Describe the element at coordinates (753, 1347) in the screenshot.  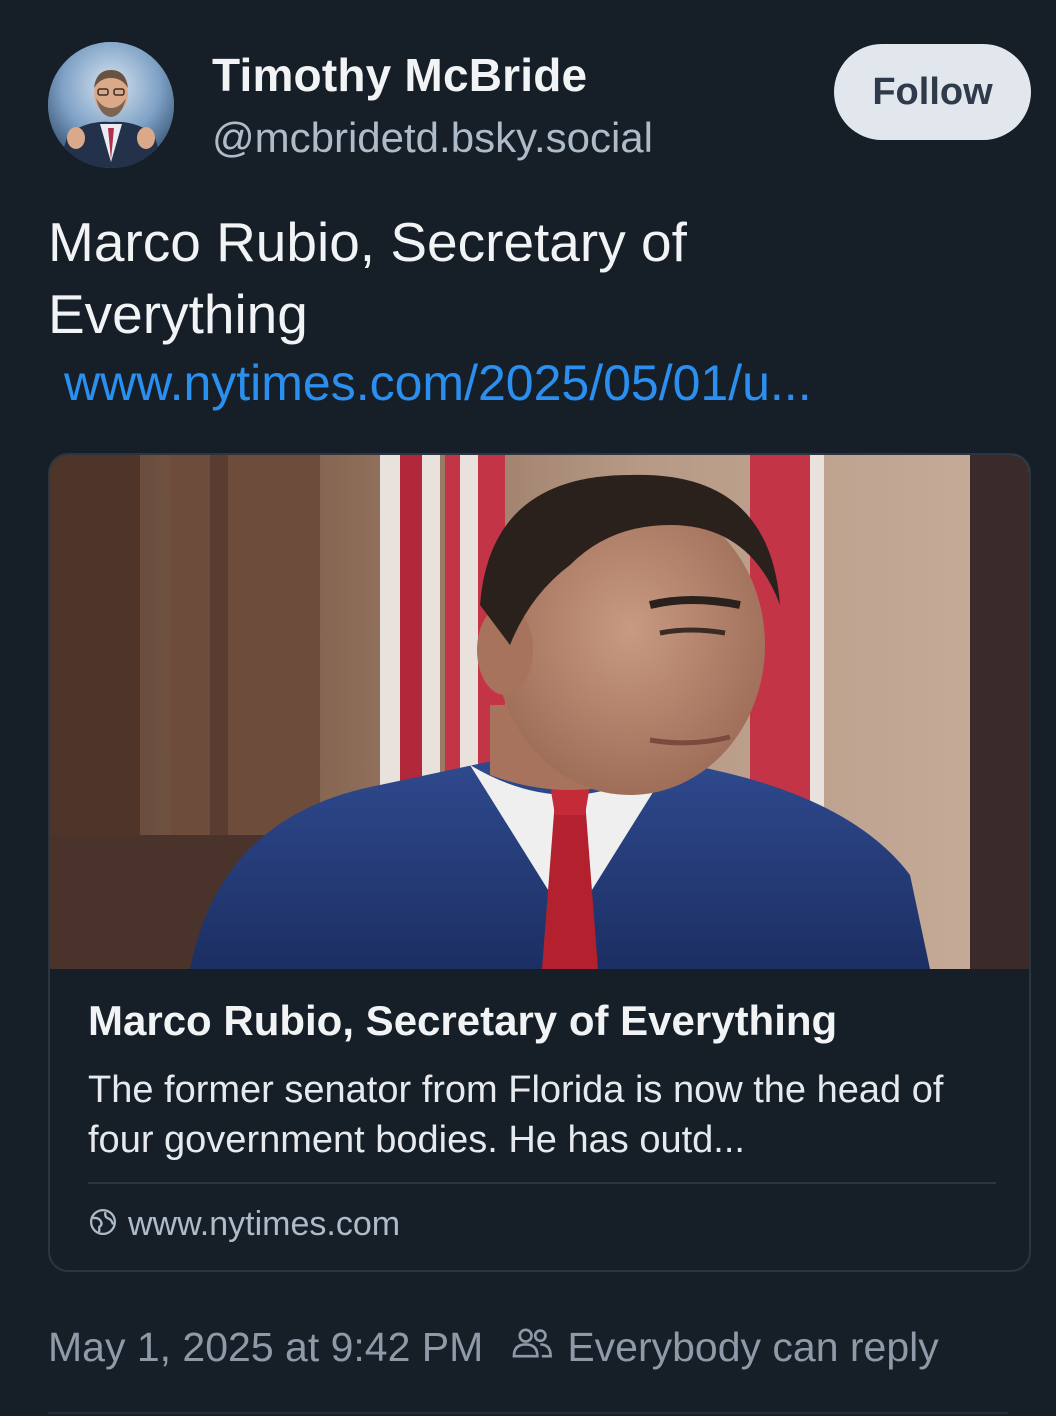
I see `reply-setting-label: Everybody can reply` at that location.